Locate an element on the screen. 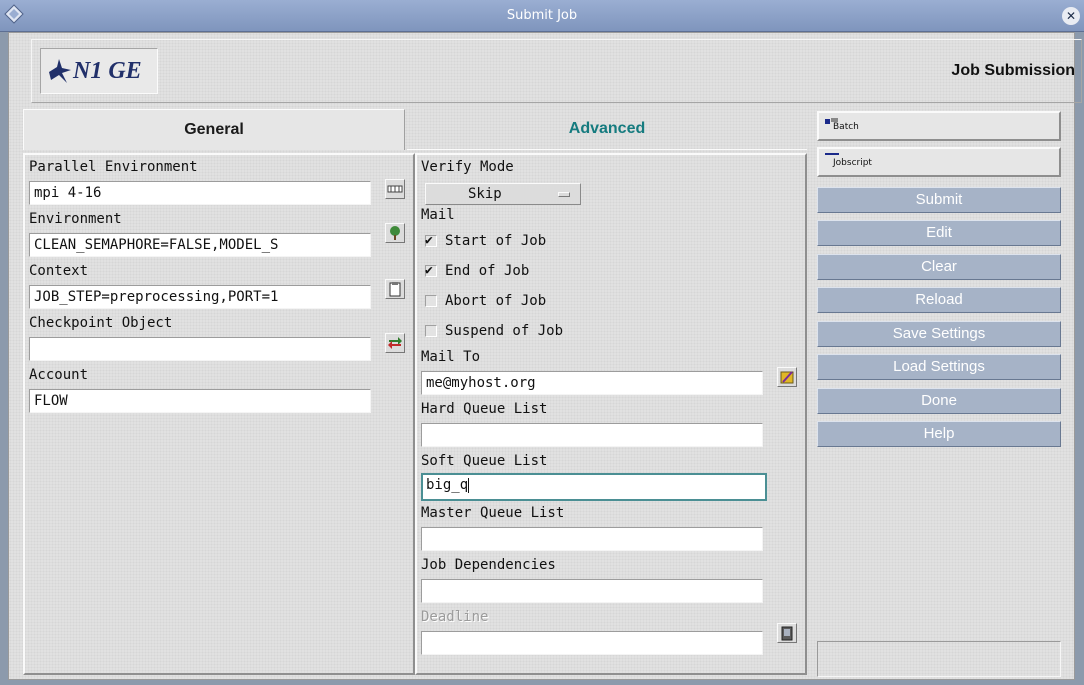 The image size is (1084, 685). account-label: Account is located at coordinates (59, 375).